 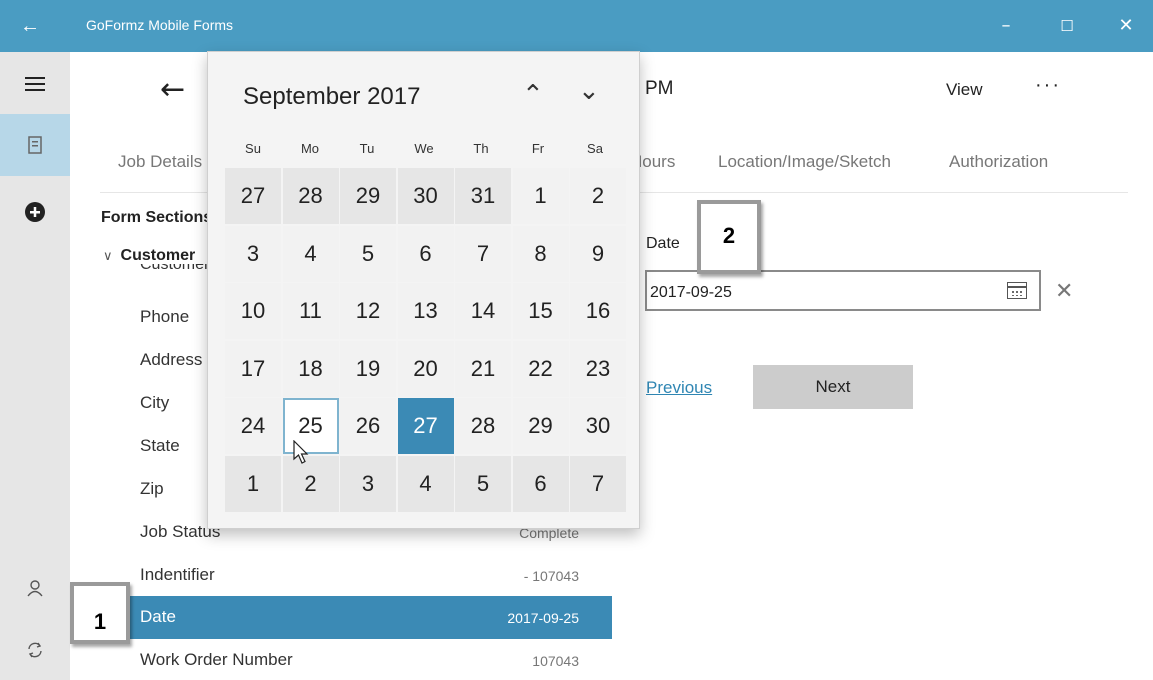 What do you see at coordinates (843, 290) in the screenshot?
I see `date-field: 2017-09-25` at bounding box center [843, 290].